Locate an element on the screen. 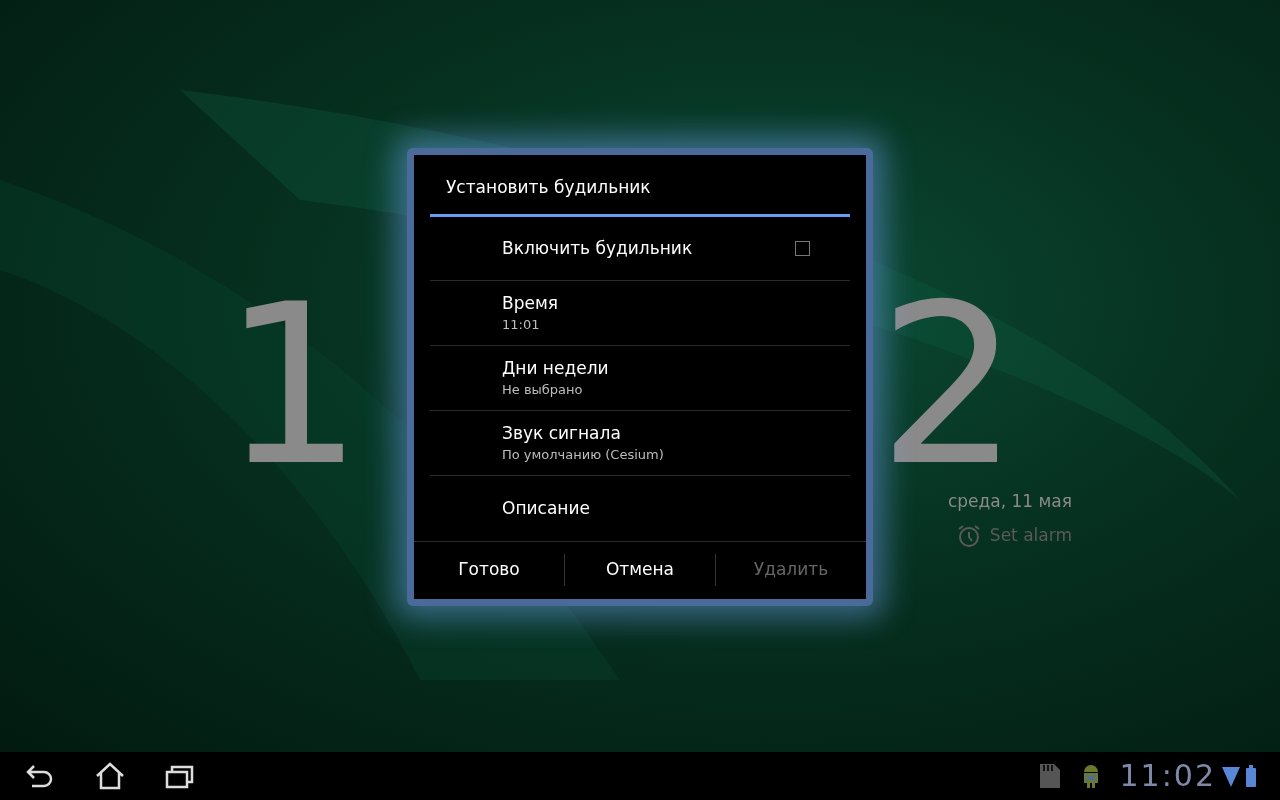  status-time: 11:02 is located at coordinates (1167, 776).